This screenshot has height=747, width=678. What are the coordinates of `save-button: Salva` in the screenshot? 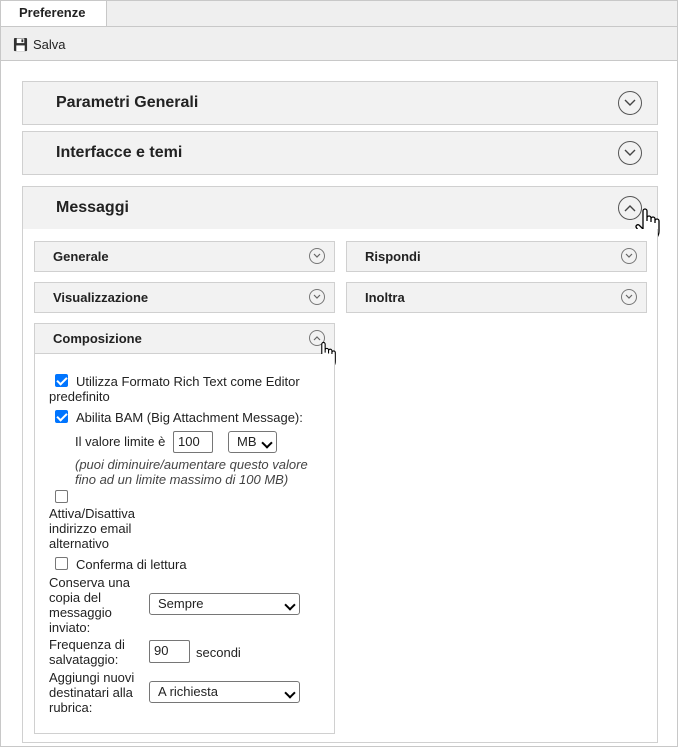 It's located at (39, 44).